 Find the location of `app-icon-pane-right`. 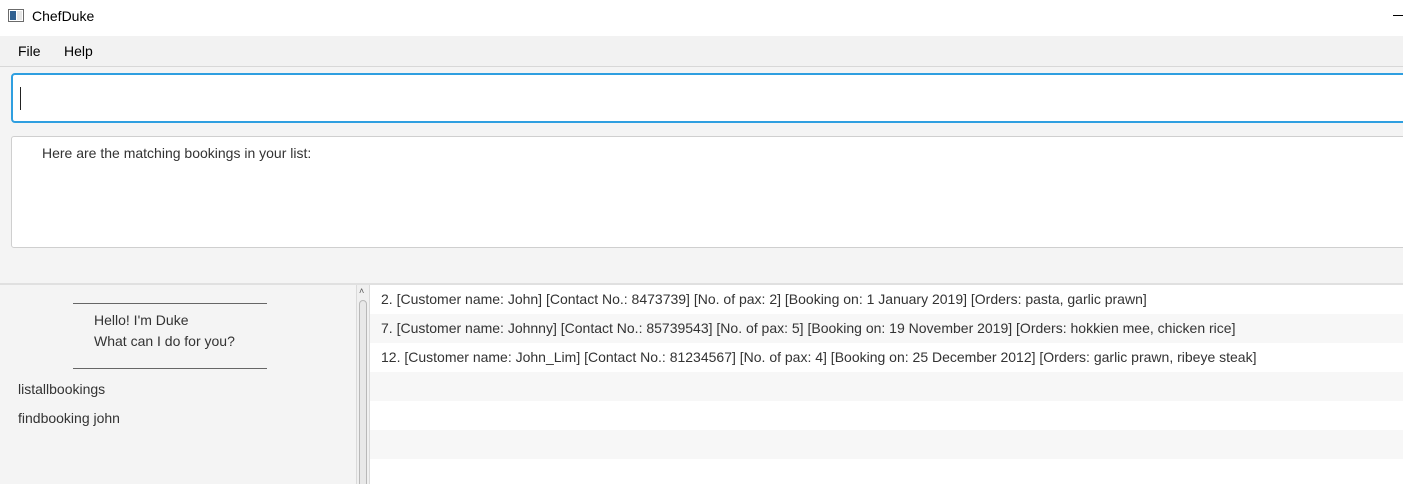

app-icon-pane-right is located at coordinates (19, 15).